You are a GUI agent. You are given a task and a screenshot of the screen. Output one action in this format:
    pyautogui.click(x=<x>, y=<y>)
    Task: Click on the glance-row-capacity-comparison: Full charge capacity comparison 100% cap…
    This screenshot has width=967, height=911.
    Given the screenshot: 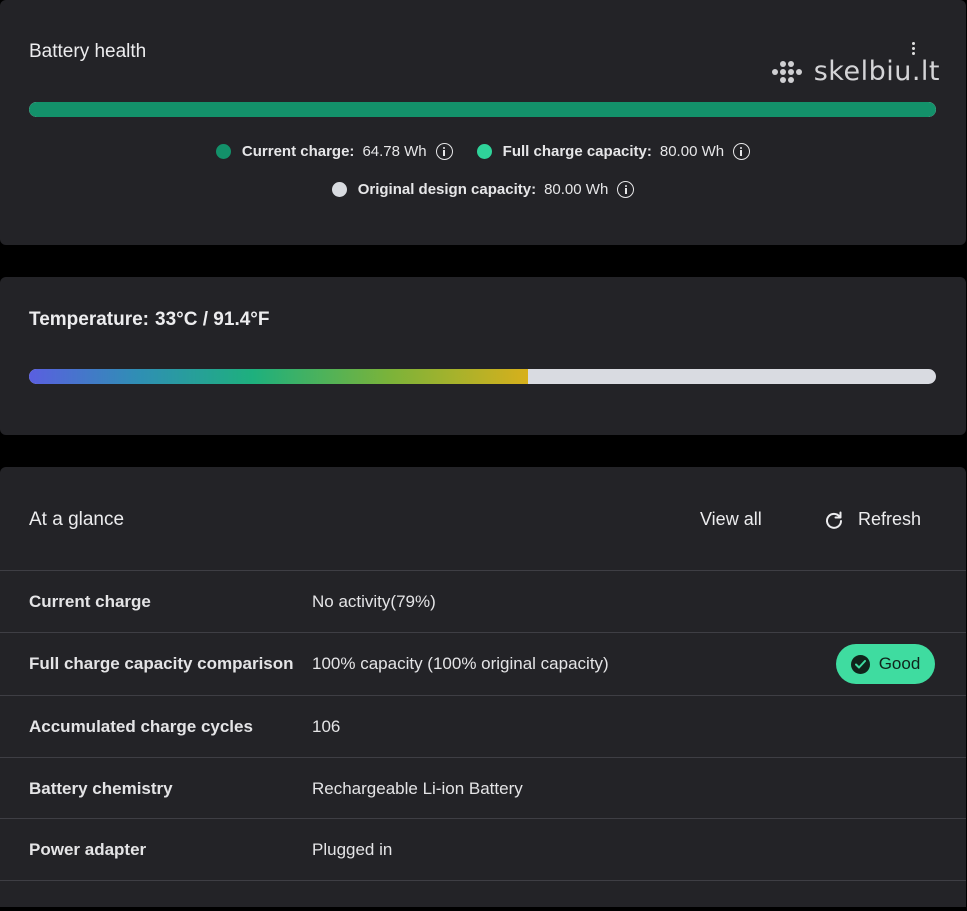 What is the action you would take?
    pyautogui.click(x=483, y=663)
    